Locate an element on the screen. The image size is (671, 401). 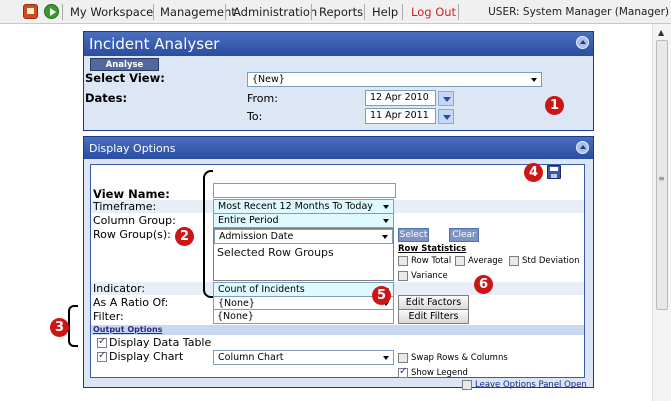
indicator-value: Count of Incidents is located at coordinates (261, 289).